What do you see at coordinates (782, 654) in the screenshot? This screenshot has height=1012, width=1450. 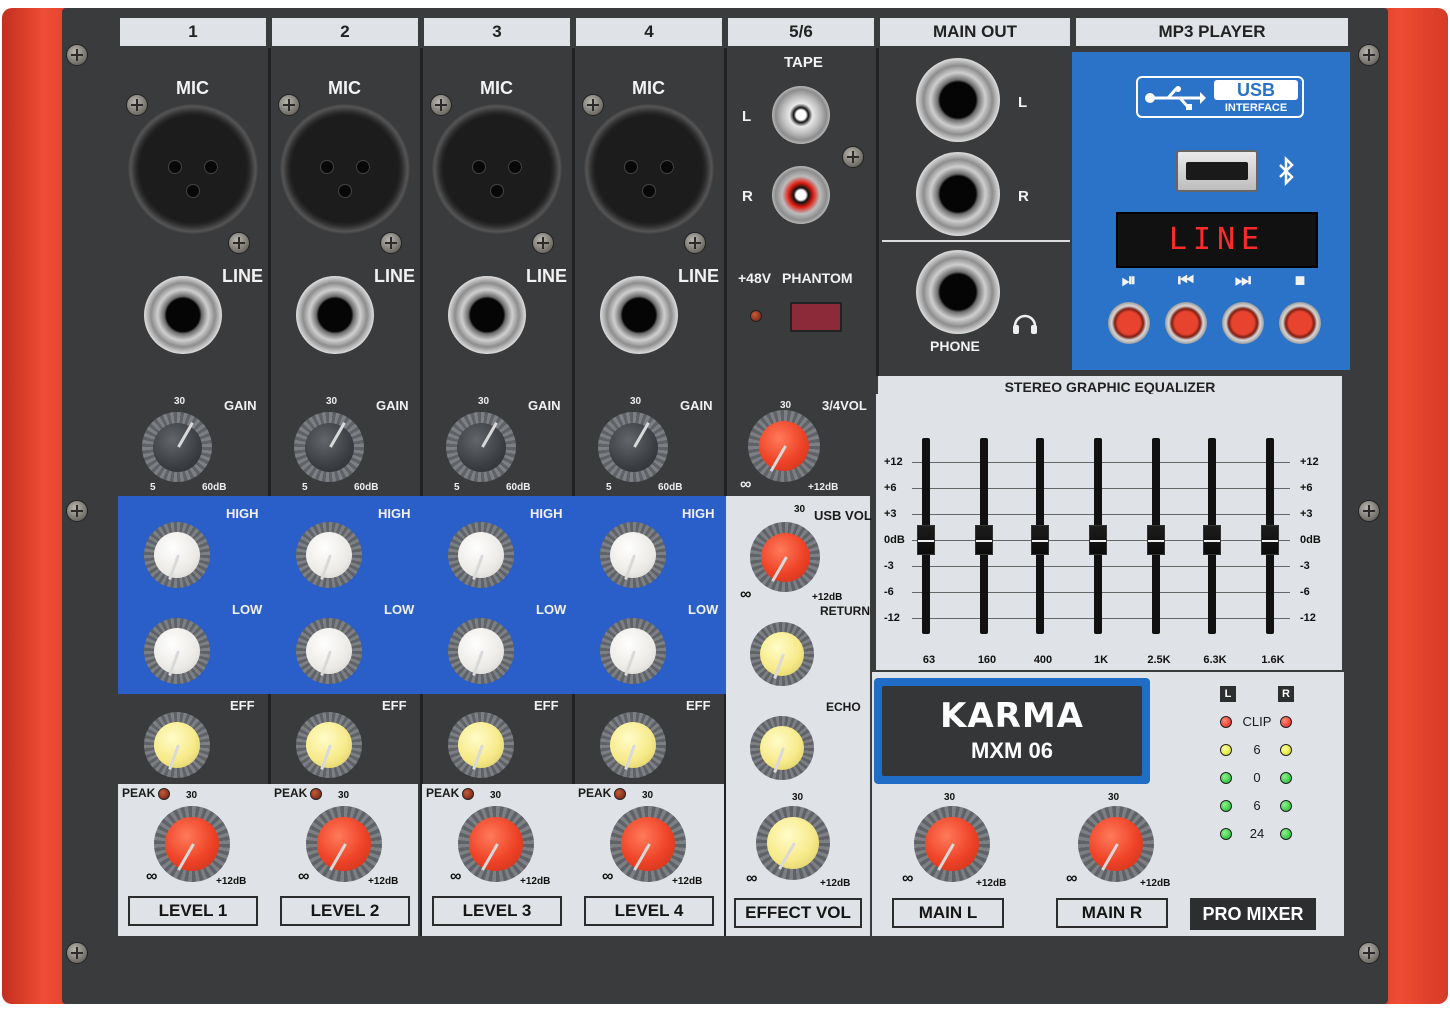 I see `return-knob` at bounding box center [782, 654].